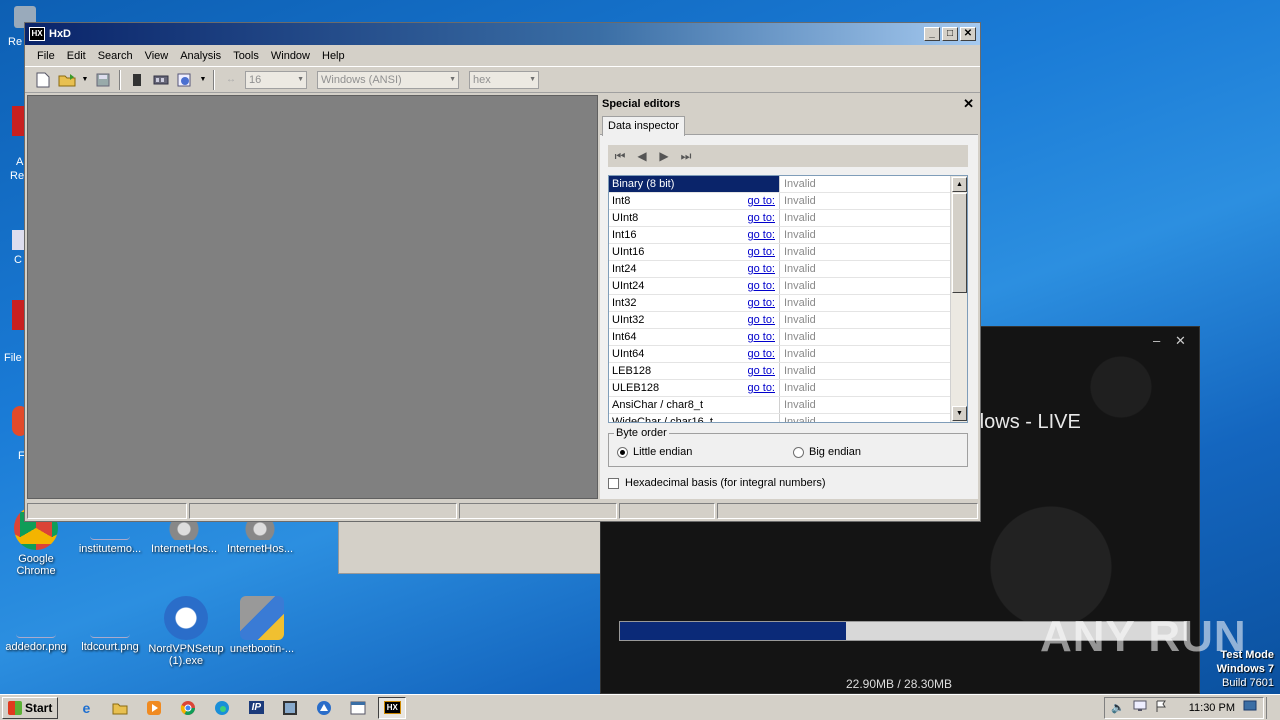  I want to click on close-icon: ✕, so click(1180, 341).